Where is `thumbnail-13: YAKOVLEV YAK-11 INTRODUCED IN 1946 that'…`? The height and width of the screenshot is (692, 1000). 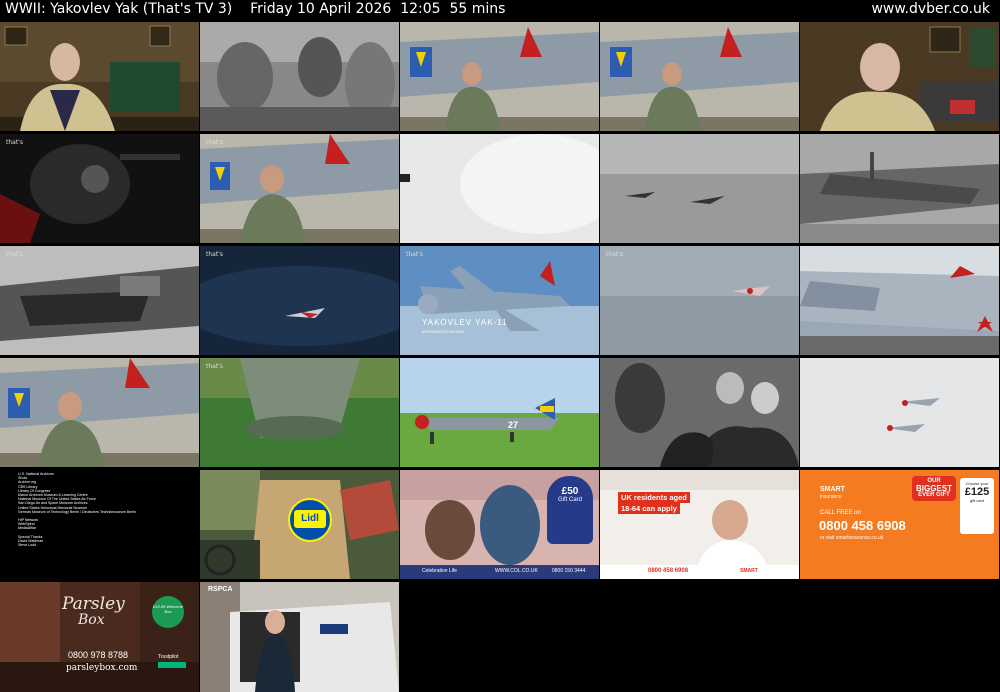
thumbnail-13: YAKOVLEV YAK-11 INTRODUCED IN 1946 that'… is located at coordinates (499, 300).